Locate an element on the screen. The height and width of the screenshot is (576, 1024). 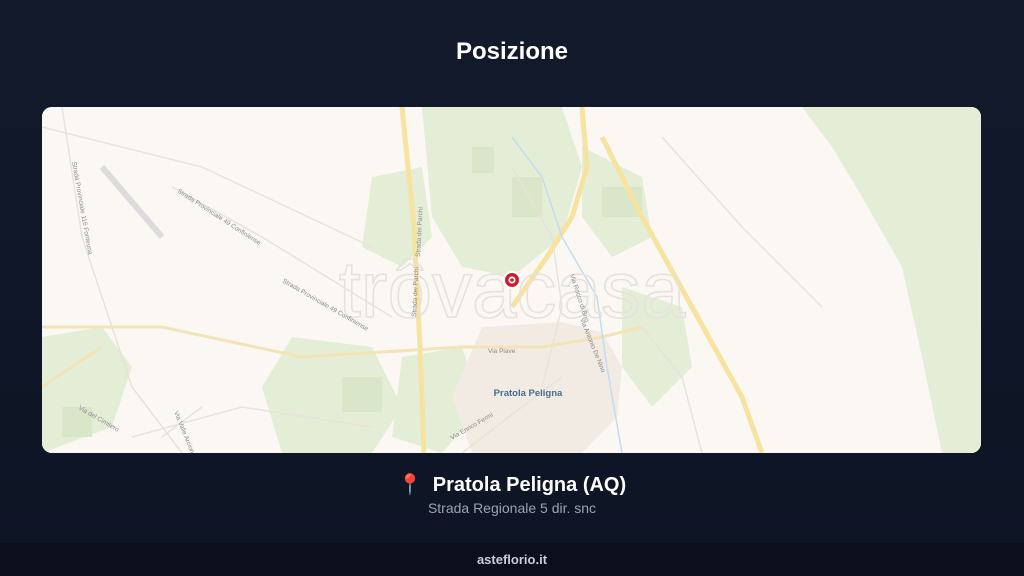
map-pin-icon: 📍 is located at coordinates (410, 485).